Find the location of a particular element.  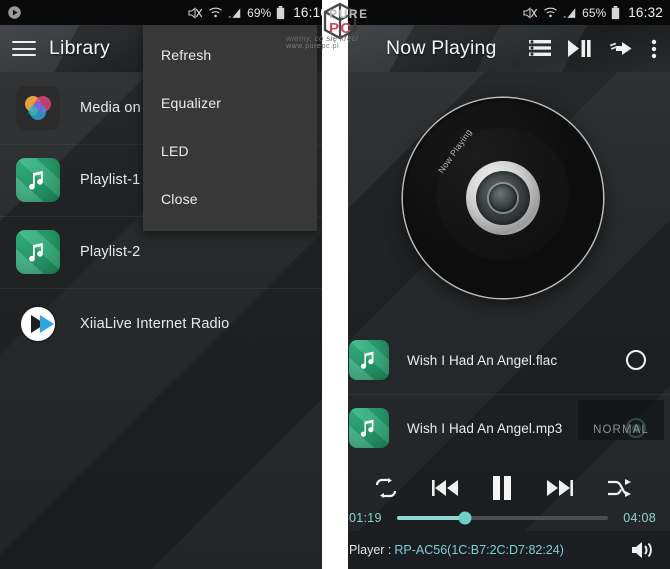

seek-slider-knob is located at coordinates (465, 518).